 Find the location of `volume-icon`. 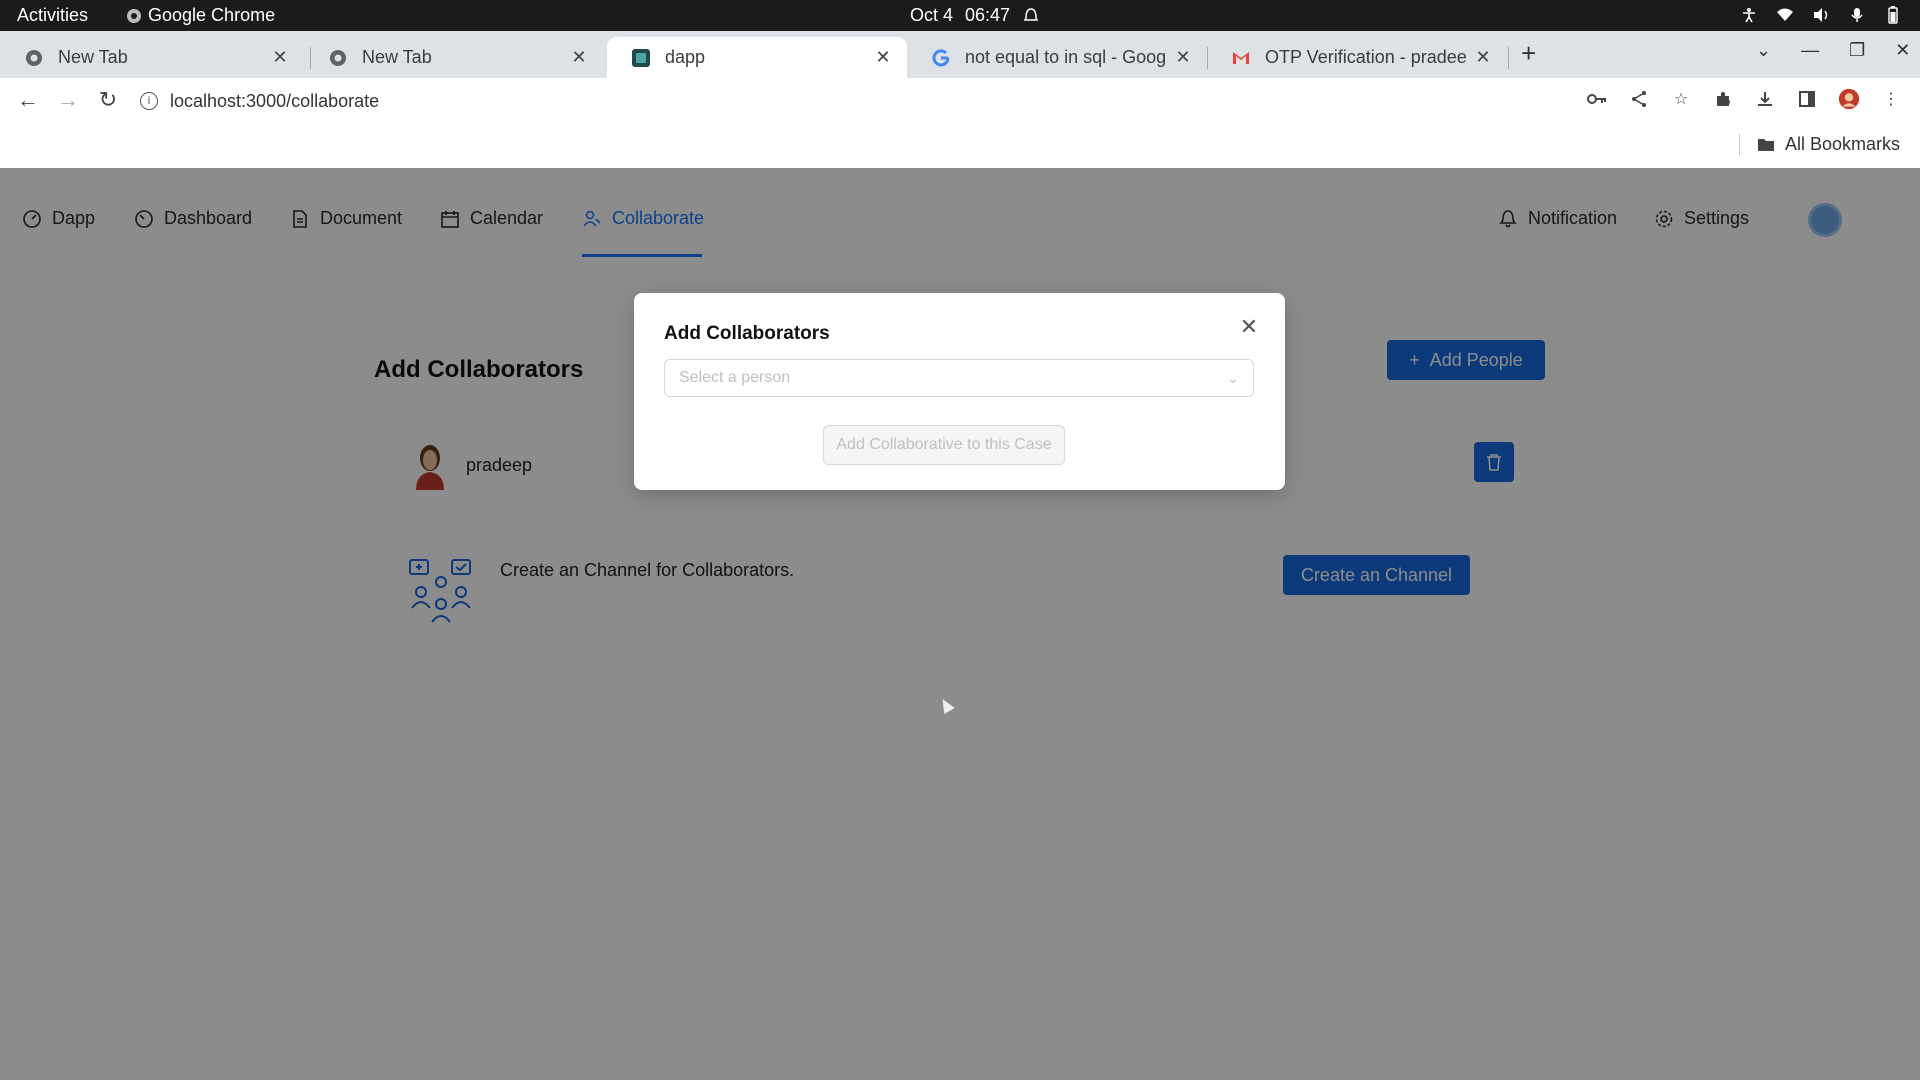

volume-icon is located at coordinates (1821, 15).